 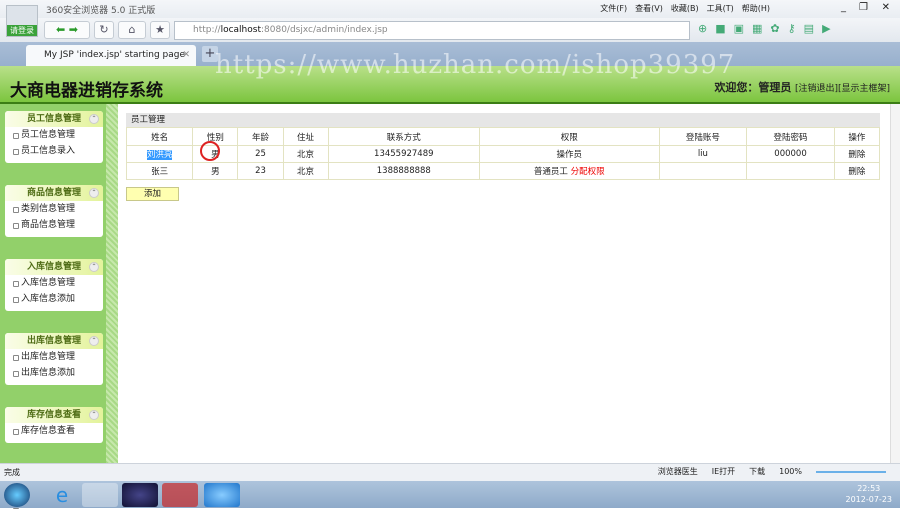 What do you see at coordinates (54, 225) in the screenshot?
I see `sidebar-item: 商品信息管理` at bounding box center [54, 225].